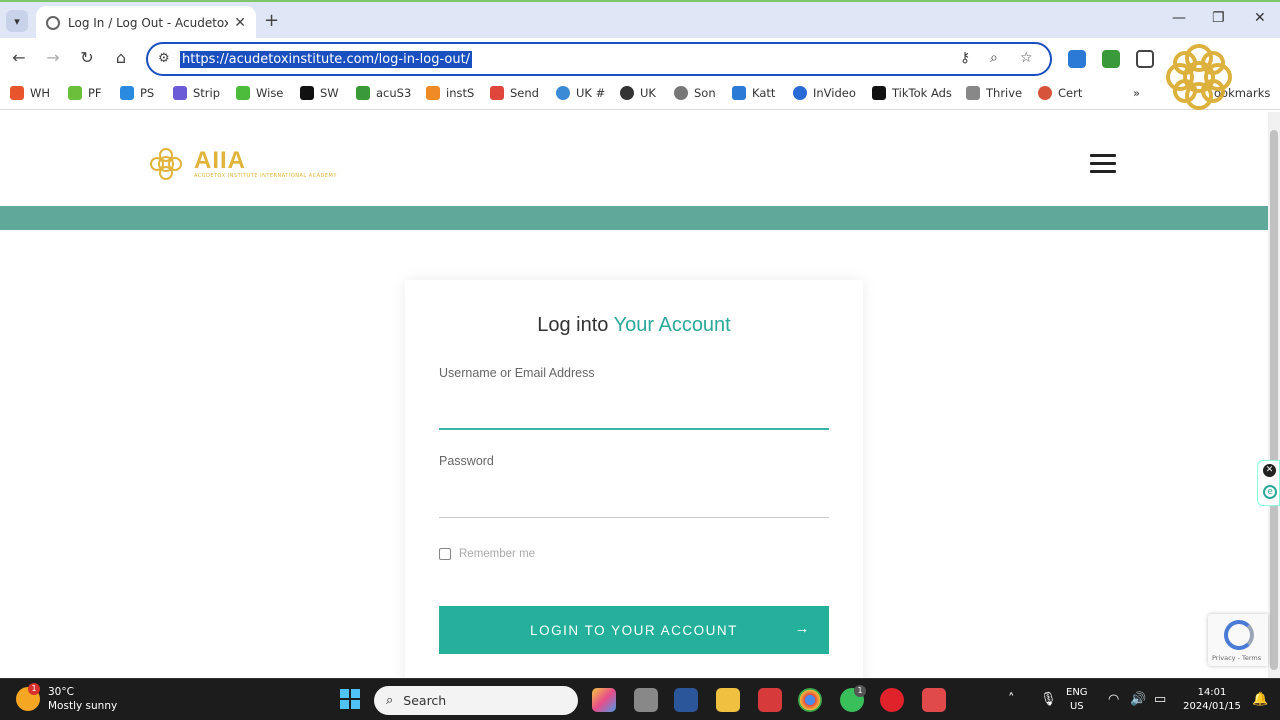  Describe the element at coordinates (824, 93) in the screenshot. I see `bookmark-item: InVideo` at that location.